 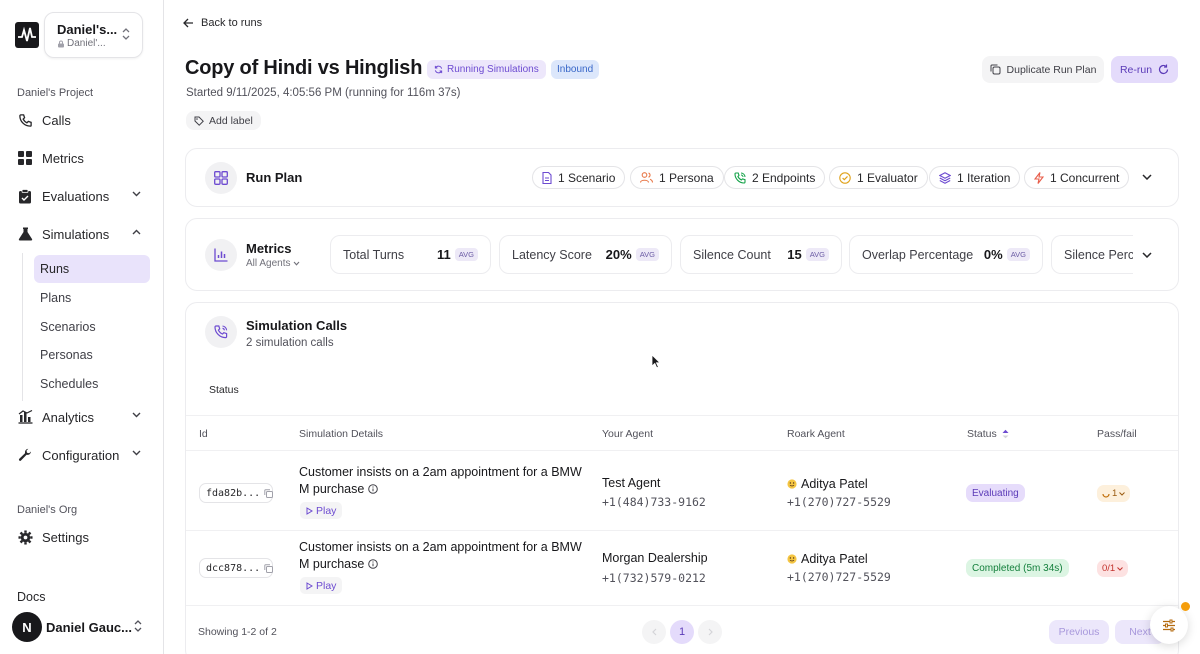 I want to click on clipboard-check-icon, so click(x=25, y=196).